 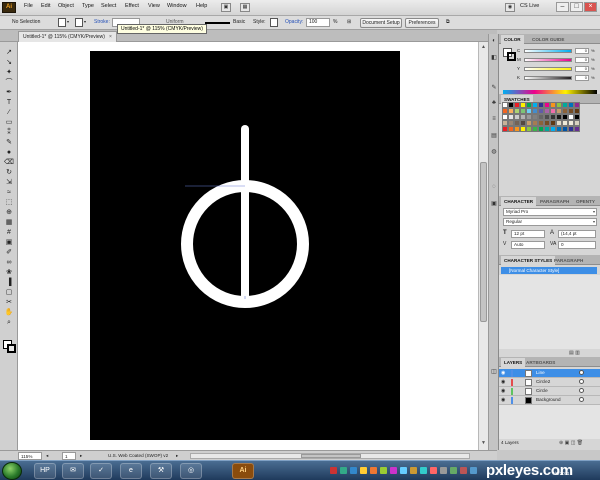 I want to click on zoom-field: 115%, so click(x=30, y=456).